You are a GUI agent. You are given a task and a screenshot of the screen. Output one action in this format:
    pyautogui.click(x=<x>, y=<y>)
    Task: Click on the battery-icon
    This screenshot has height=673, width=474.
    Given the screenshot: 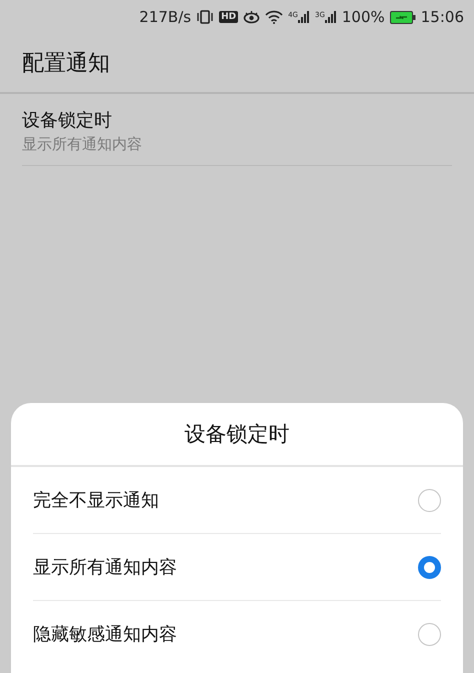 What is the action you would take?
    pyautogui.click(x=403, y=17)
    